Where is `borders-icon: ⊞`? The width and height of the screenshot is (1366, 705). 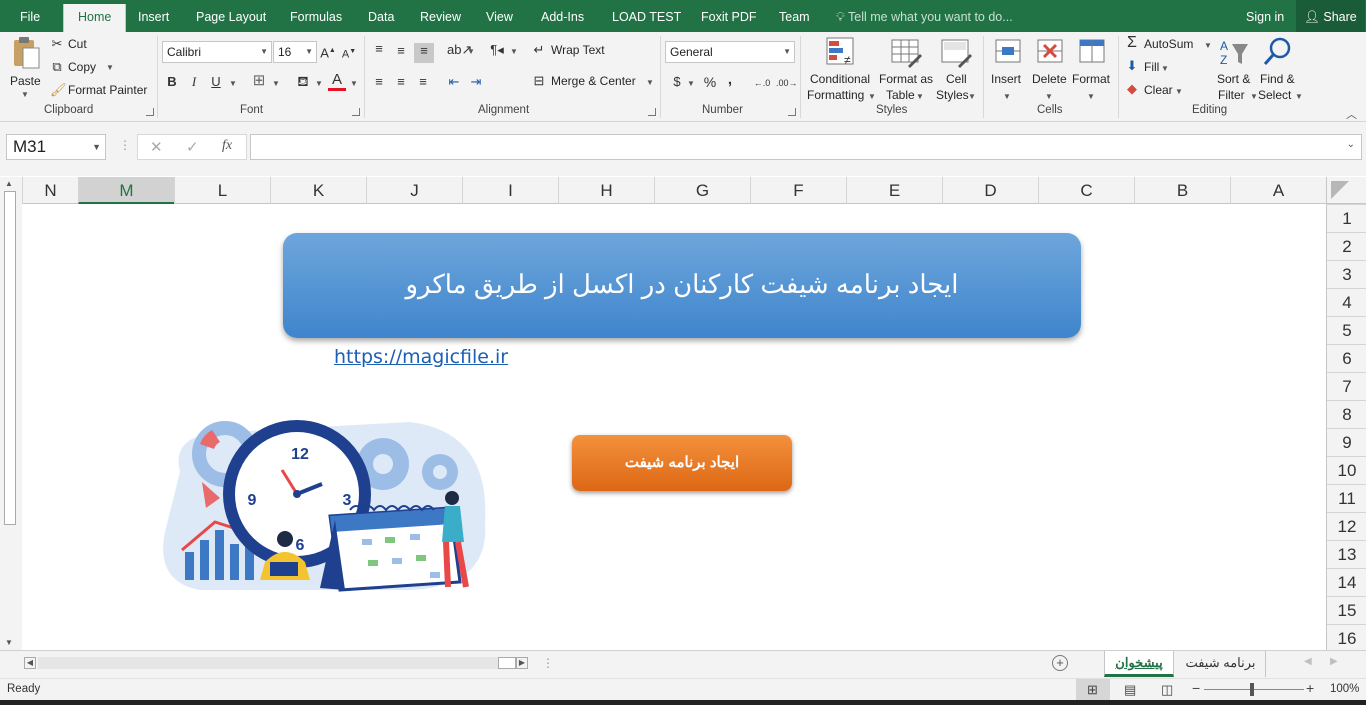 borders-icon: ⊞ is located at coordinates (259, 81).